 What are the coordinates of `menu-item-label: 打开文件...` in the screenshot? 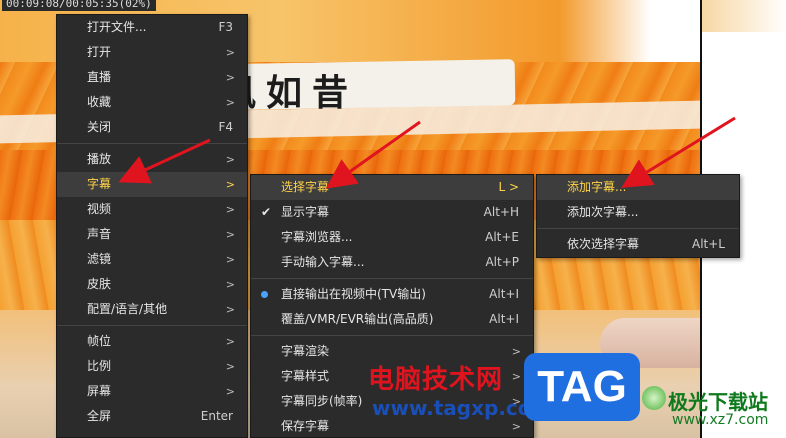 It's located at (117, 27).